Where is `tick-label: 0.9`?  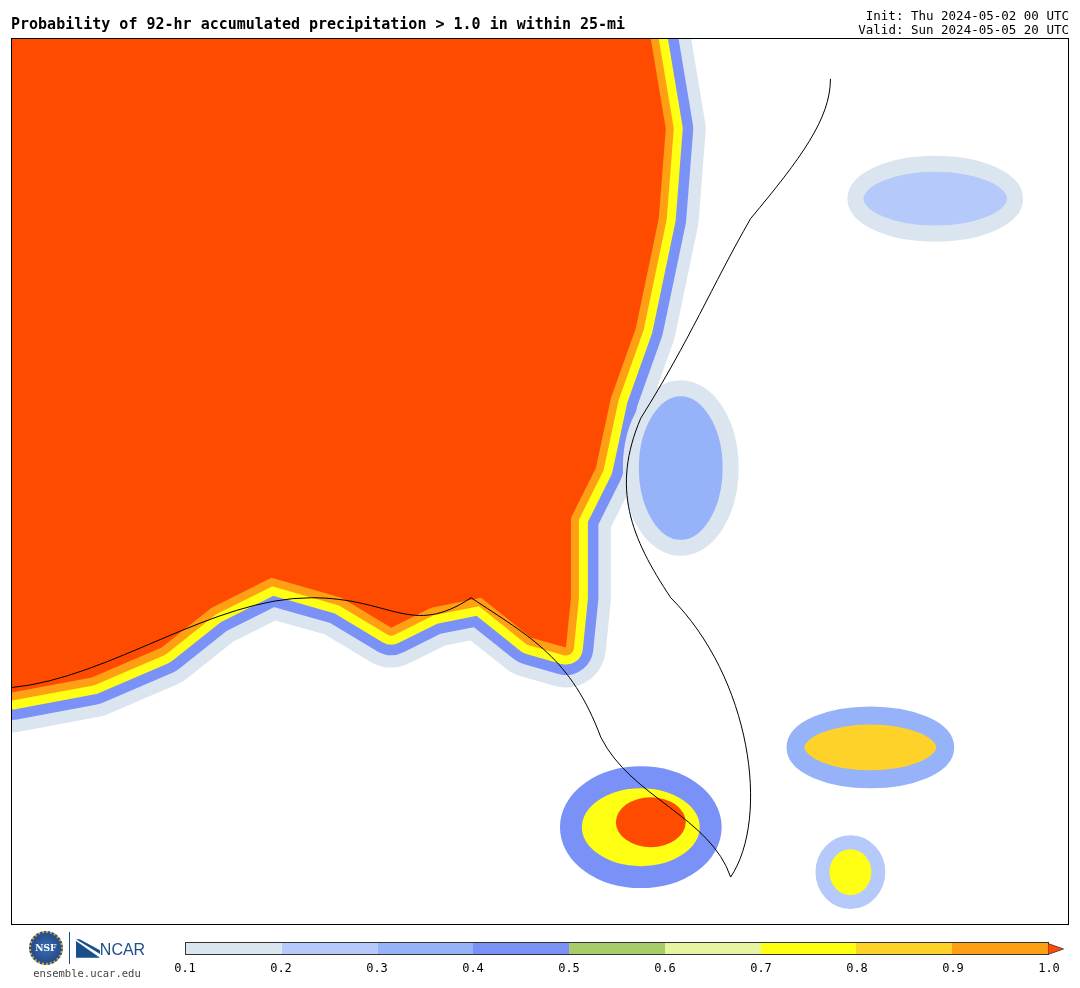
tick-label: 0.9 is located at coordinates (953, 968).